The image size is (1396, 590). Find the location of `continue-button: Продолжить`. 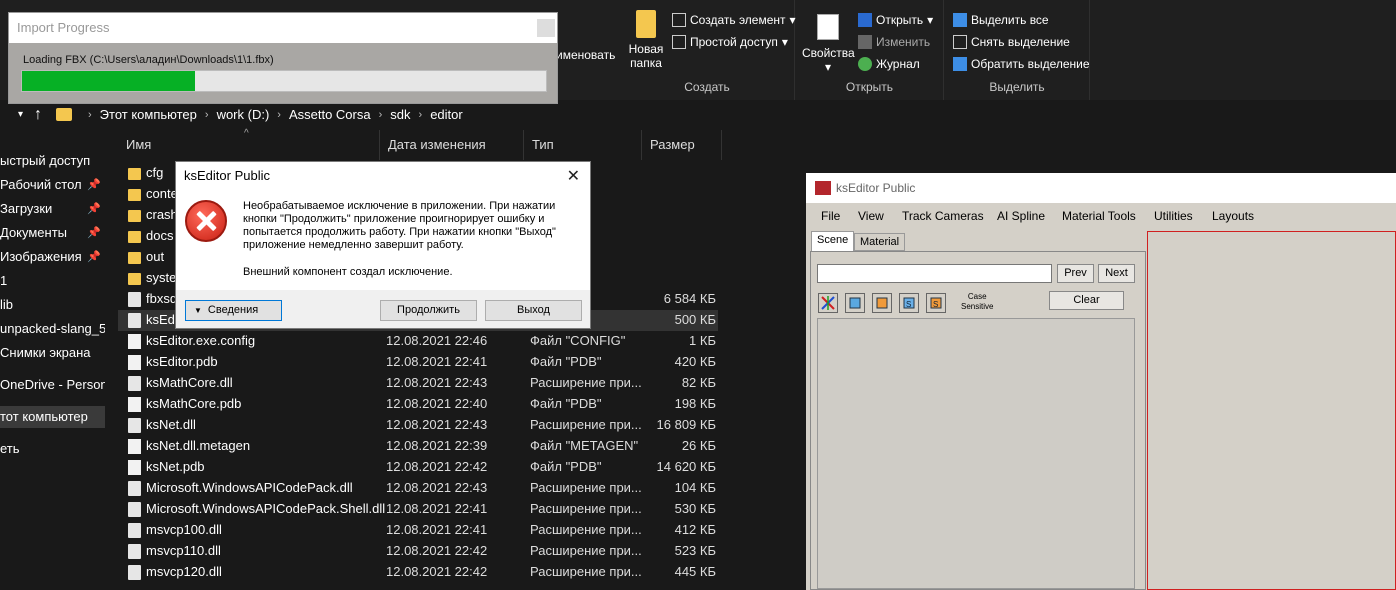

continue-button: Продолжить is located at coordinates (428, 310).